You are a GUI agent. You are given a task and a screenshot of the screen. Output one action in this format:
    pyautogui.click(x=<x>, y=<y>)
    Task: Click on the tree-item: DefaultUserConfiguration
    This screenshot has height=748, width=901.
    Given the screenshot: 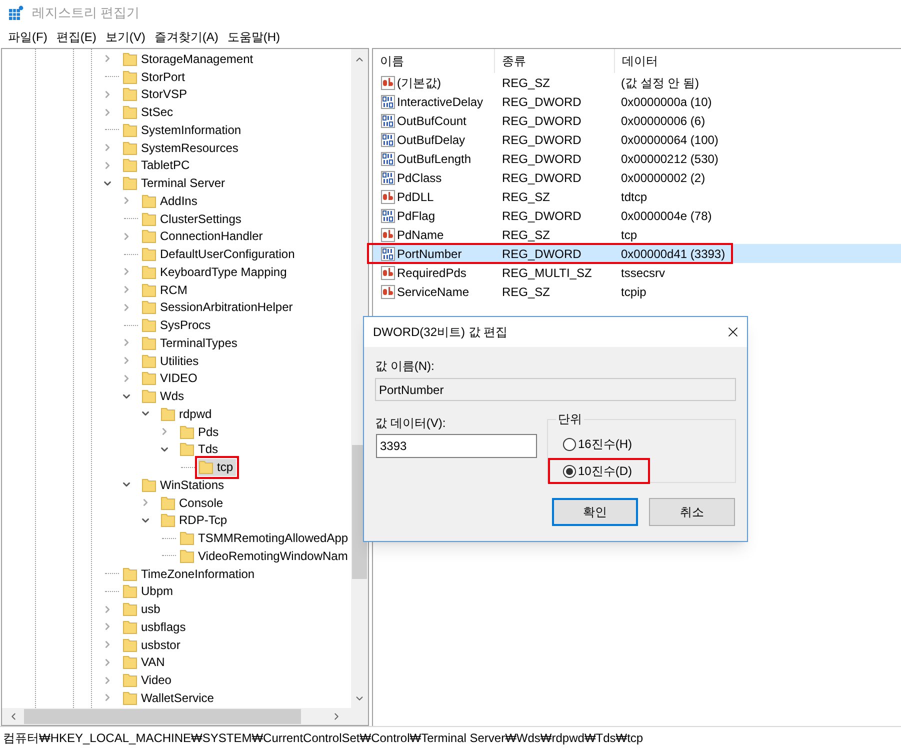 What is the action you would take?
    pyautogui.click(x=219, y=254)
    